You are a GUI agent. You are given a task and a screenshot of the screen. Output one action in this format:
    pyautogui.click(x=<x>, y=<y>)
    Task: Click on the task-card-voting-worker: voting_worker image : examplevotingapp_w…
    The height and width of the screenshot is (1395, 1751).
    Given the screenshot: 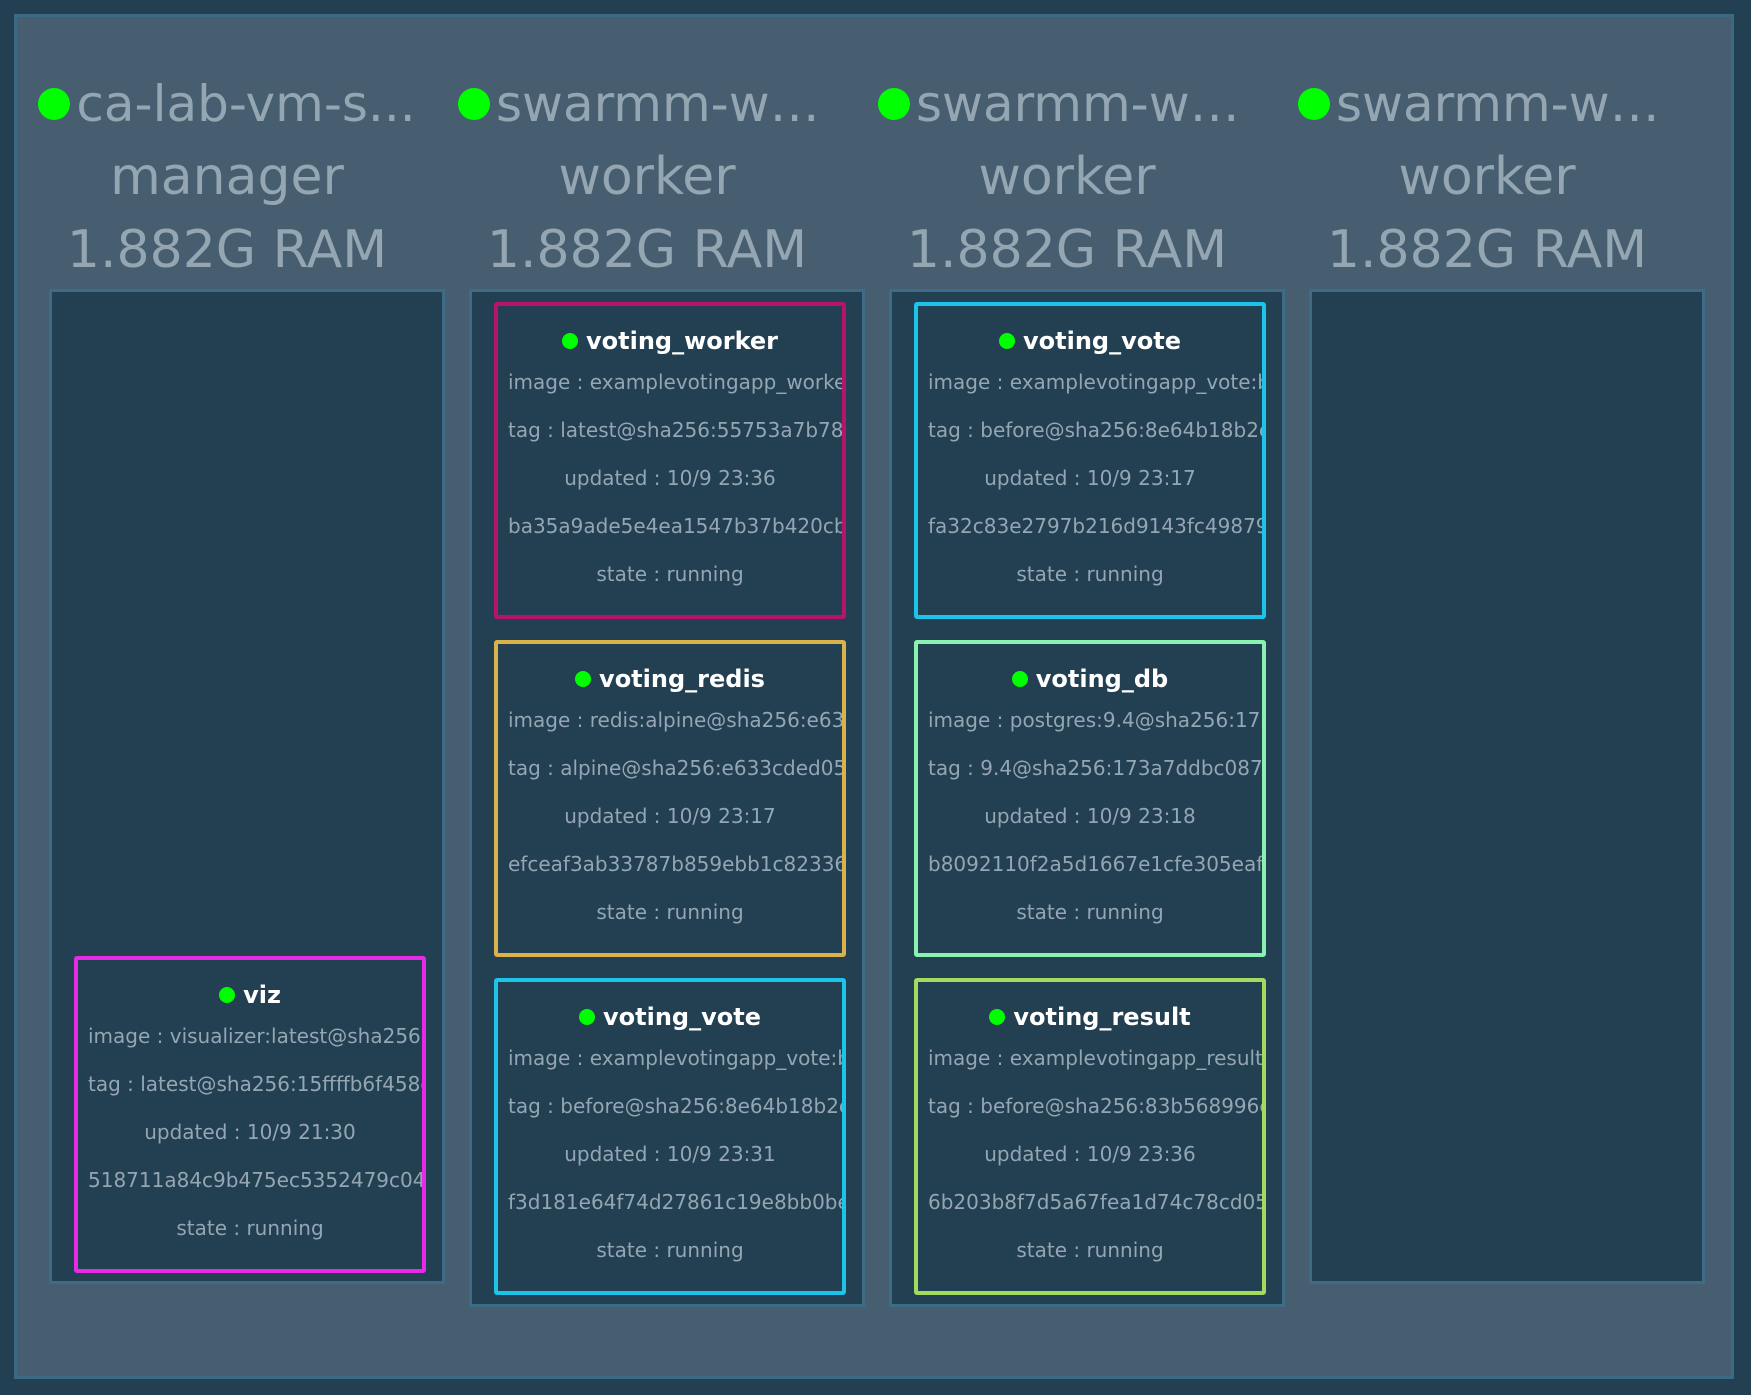 What is the action you would take?
    pyautogui.click(x=670, y=460)
    